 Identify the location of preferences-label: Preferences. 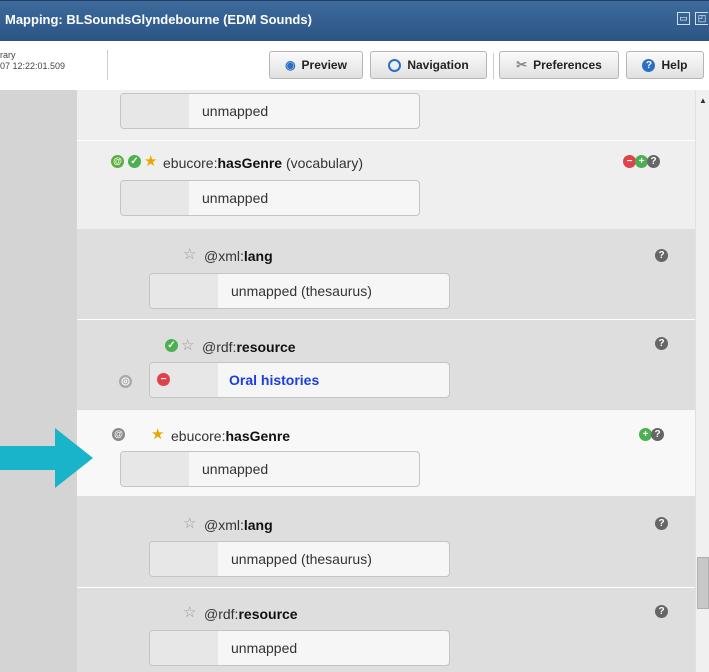
(567, 65).